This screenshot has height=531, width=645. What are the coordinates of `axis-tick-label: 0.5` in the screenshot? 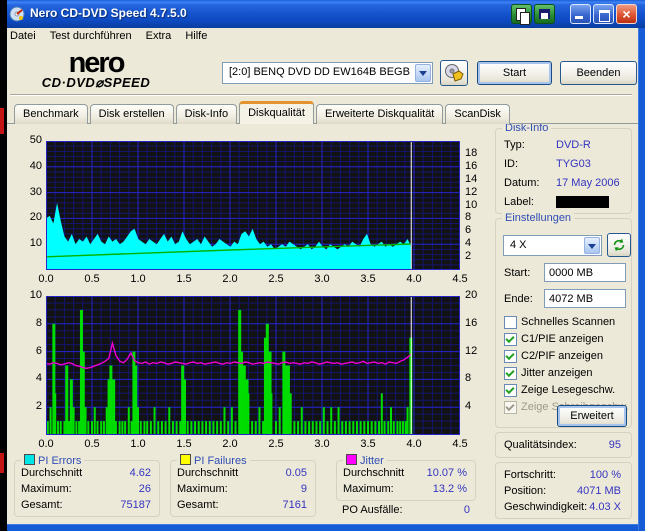 It's located at (92, 279).